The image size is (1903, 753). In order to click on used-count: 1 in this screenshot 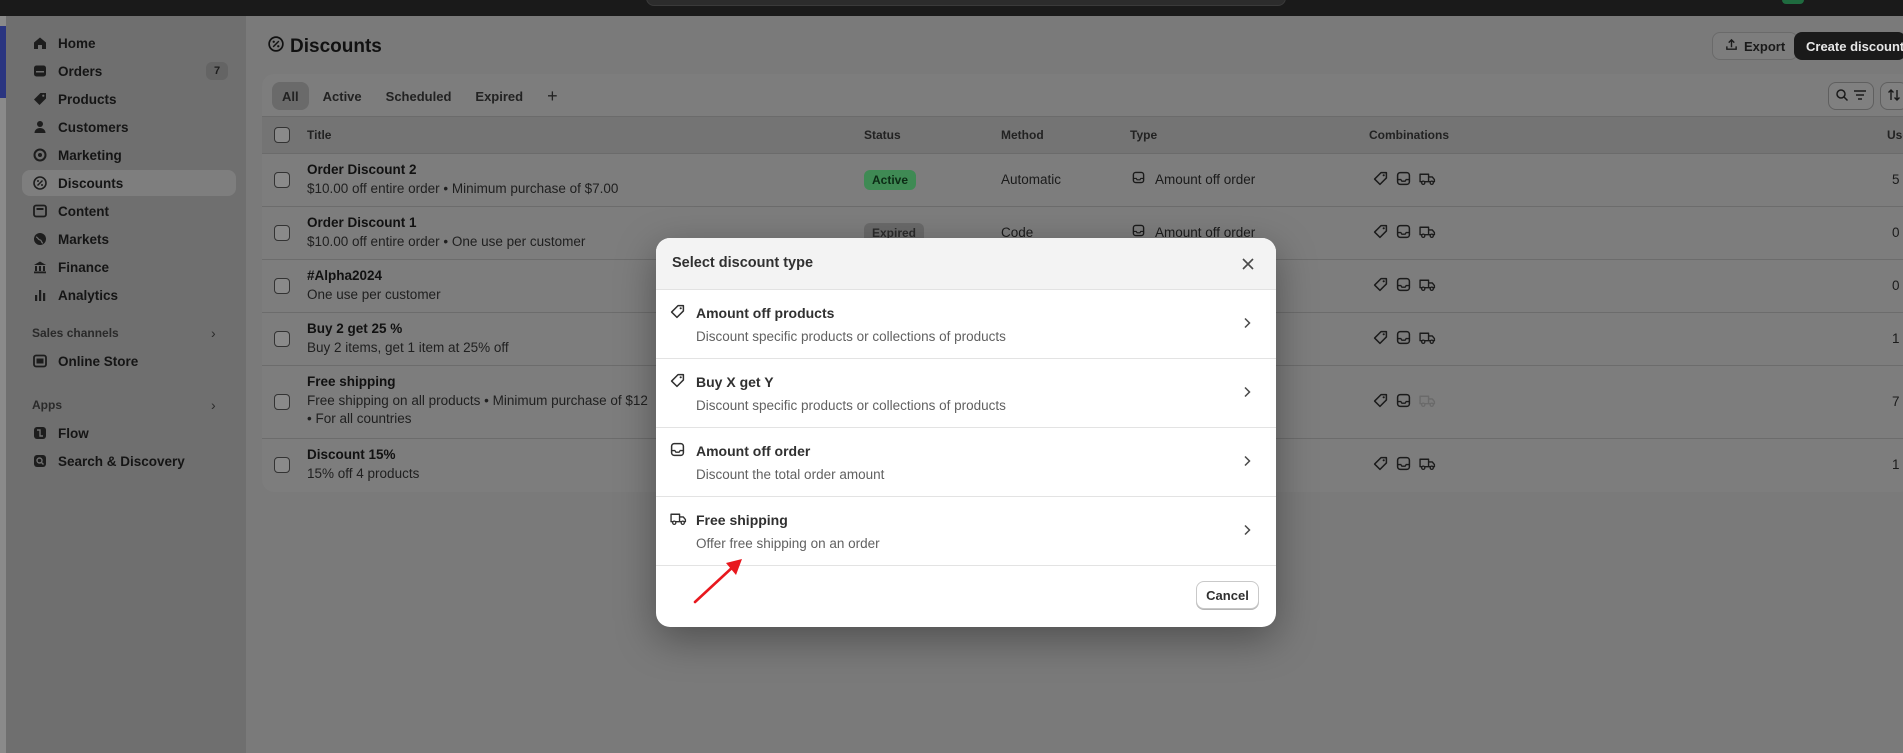, I will do `click(1896, 464)`.